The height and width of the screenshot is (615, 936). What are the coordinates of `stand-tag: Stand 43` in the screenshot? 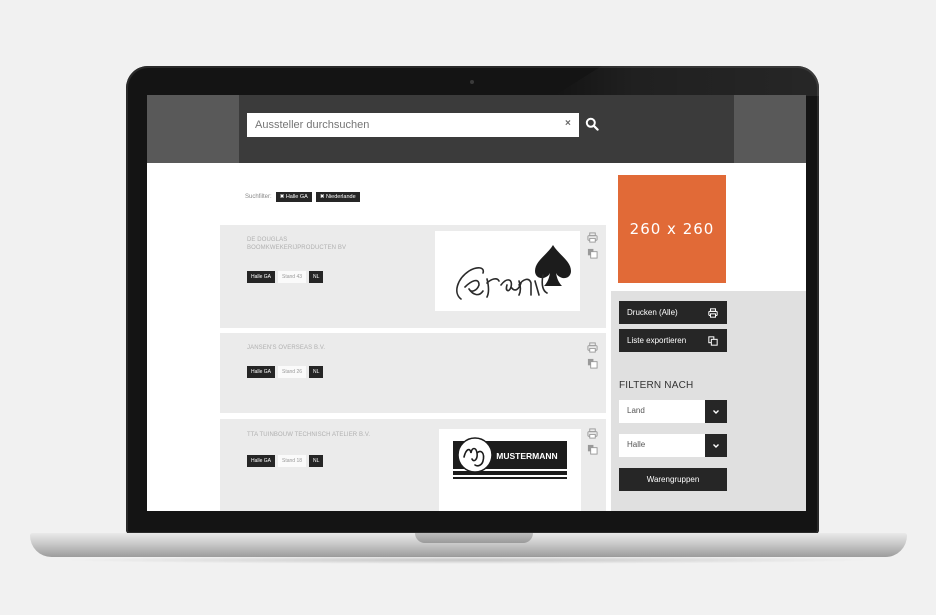 It's located at (292, 277).